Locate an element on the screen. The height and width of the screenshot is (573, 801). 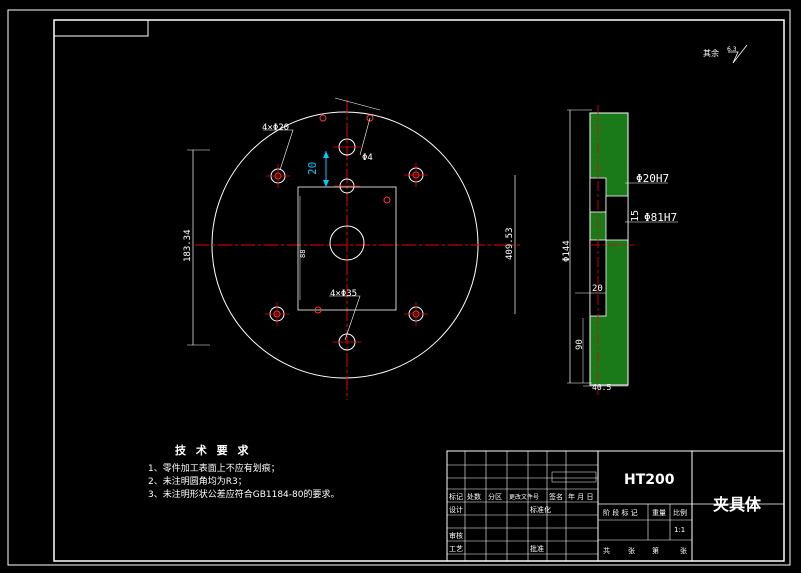
side-section-view: Φ20H7 Φ81H7 15 Φ144 20 90 40.5 is located at coordinates (620, 250).